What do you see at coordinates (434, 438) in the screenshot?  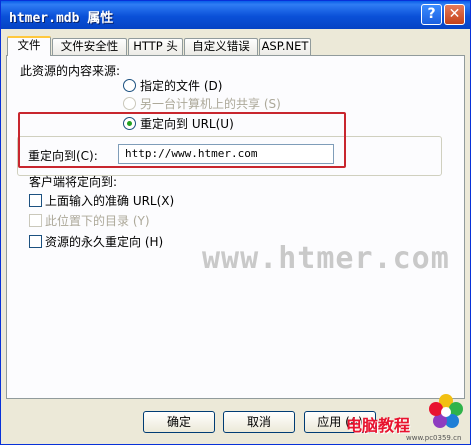 I see `logo-url: www.pc0359.cn` at bounding box center [434, 438].